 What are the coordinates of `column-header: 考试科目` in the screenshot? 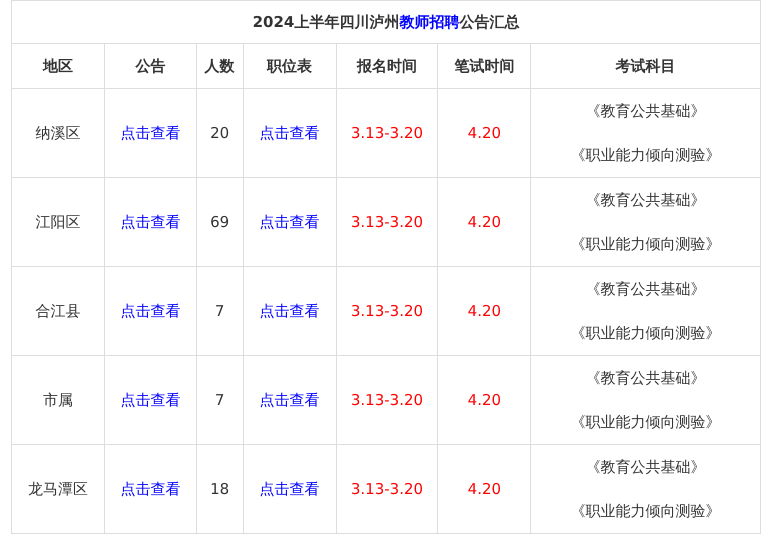 It's located at (646, 65).